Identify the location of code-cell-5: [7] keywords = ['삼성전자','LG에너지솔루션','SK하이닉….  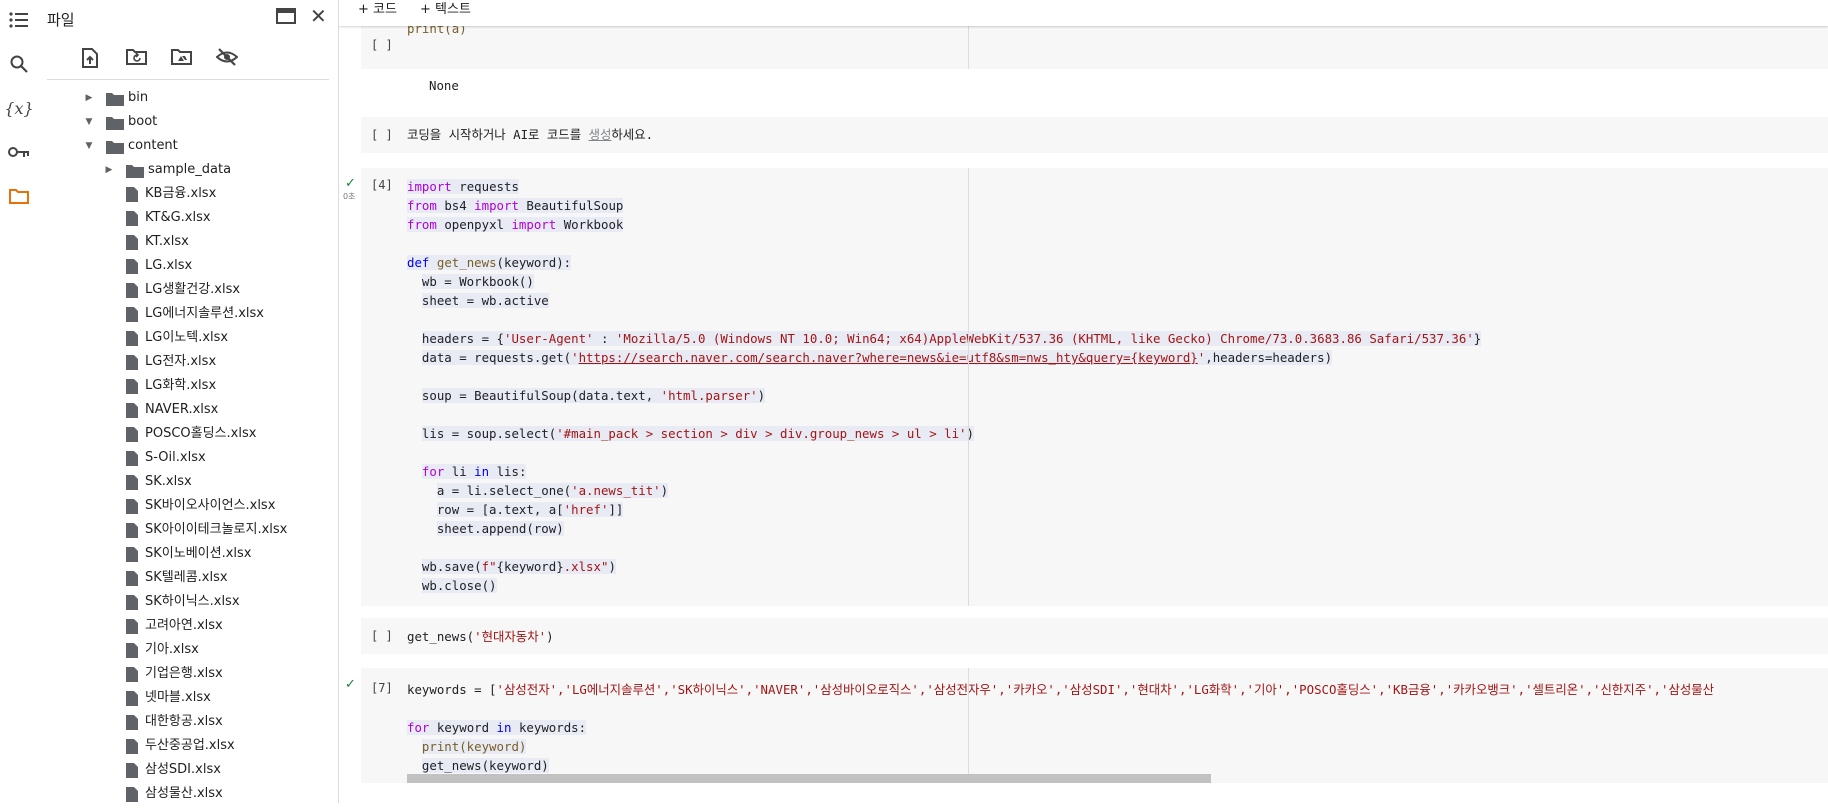
(1094, 725).